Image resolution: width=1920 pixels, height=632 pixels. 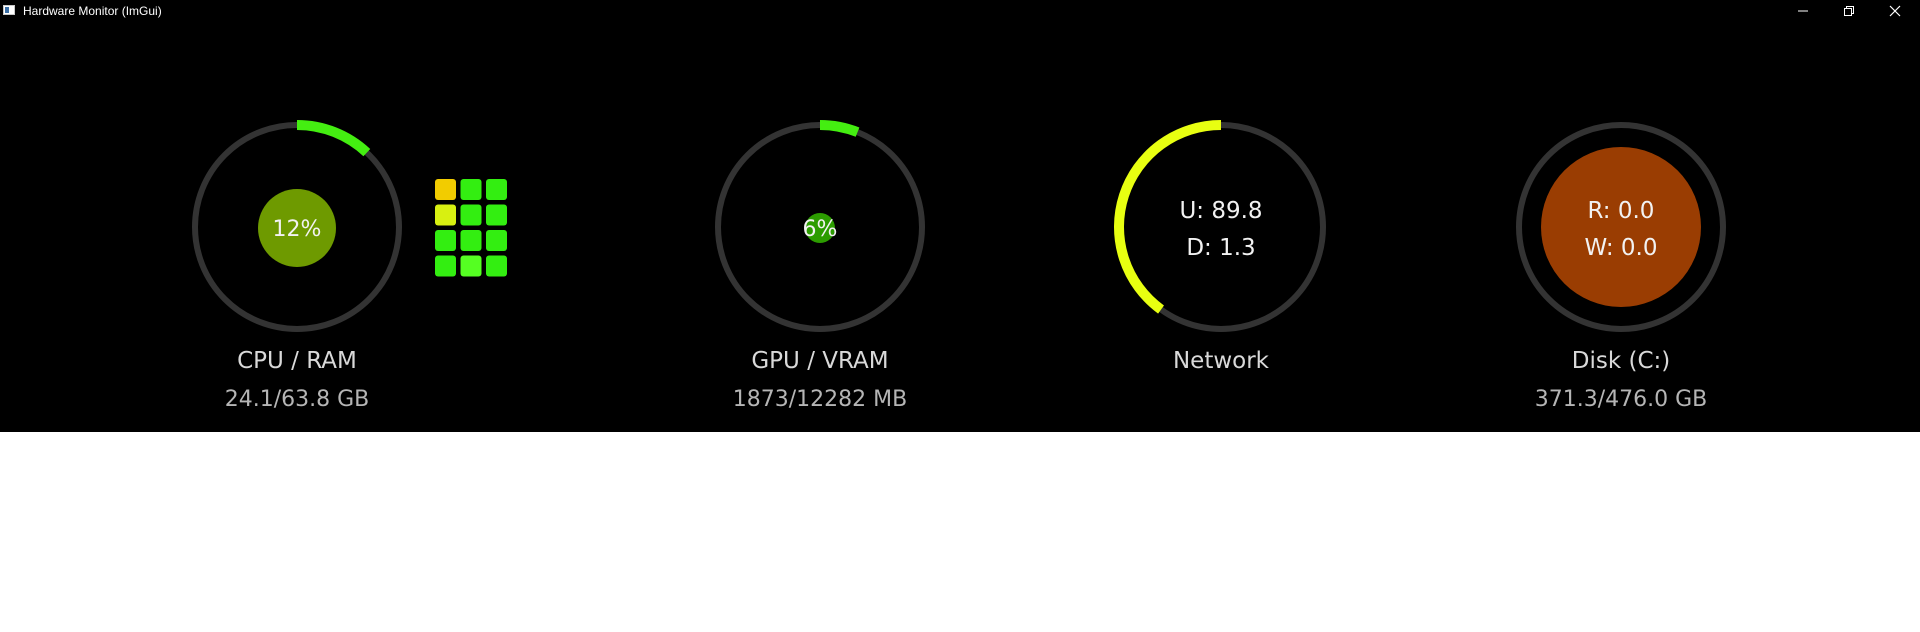 What do you see at coordinates (1621, 361) in the screenshot?
I see `disk-label: Disk (C:)` at bounding box center [1621, 361].